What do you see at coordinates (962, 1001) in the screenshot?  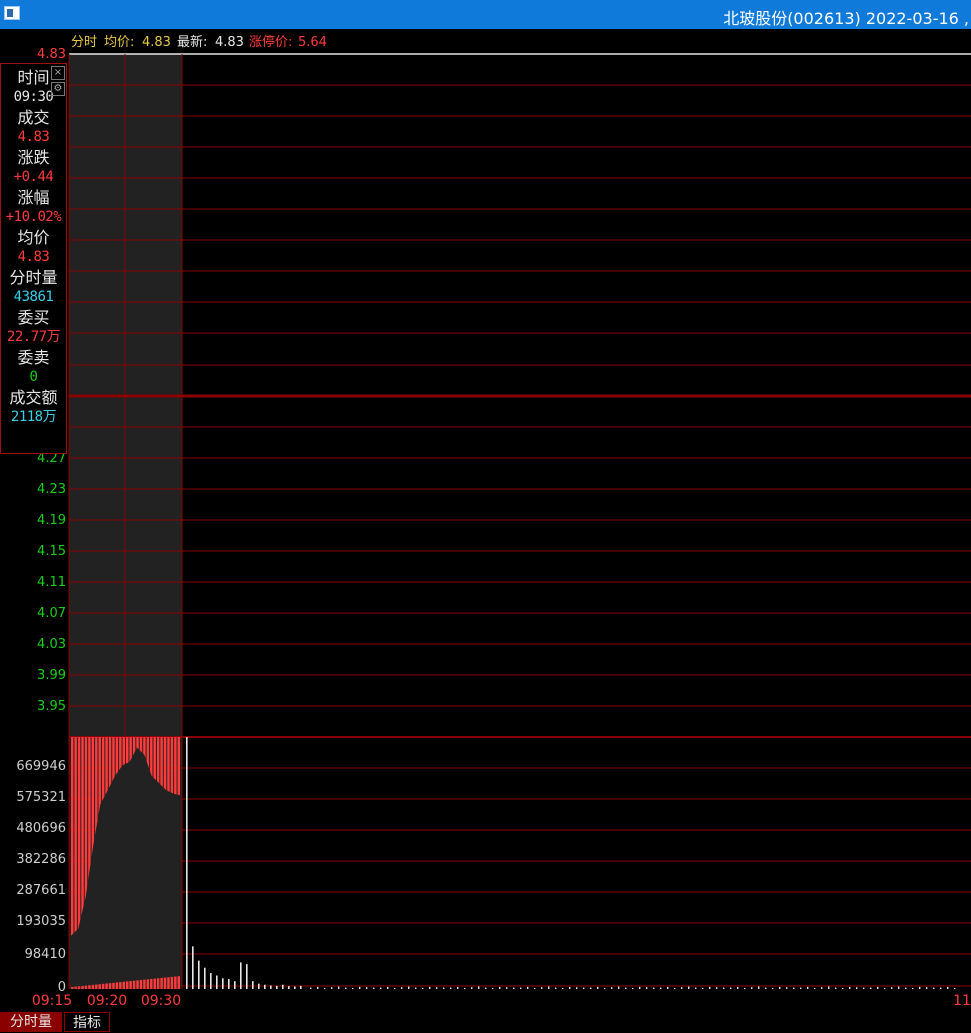 I see `time-label: 11` at bounding box center [962, 1001].